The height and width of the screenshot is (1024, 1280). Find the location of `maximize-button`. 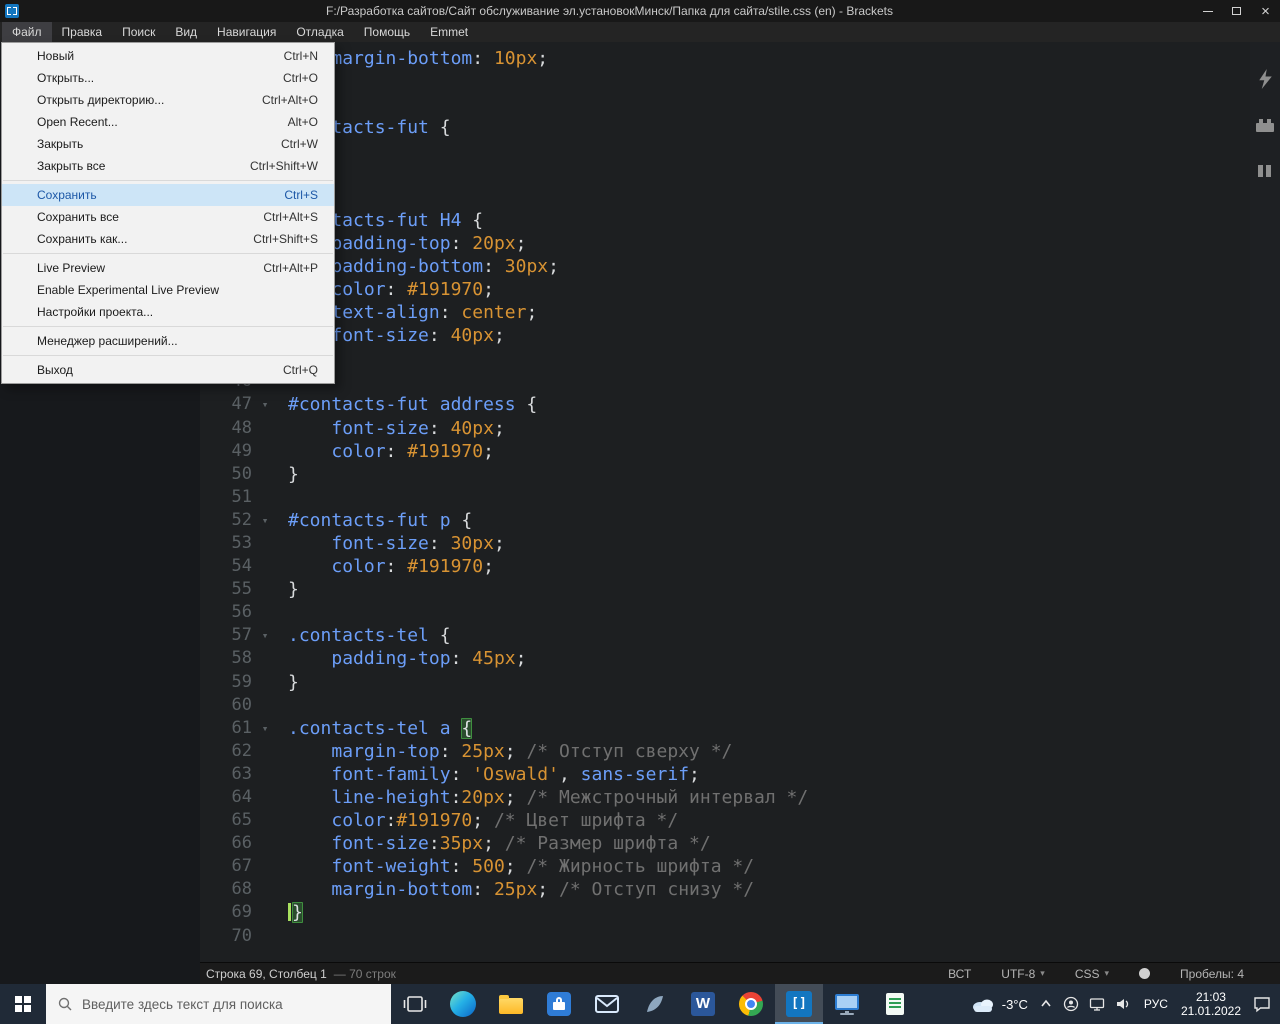

maximize-button is located at coordinates (1236, 11).